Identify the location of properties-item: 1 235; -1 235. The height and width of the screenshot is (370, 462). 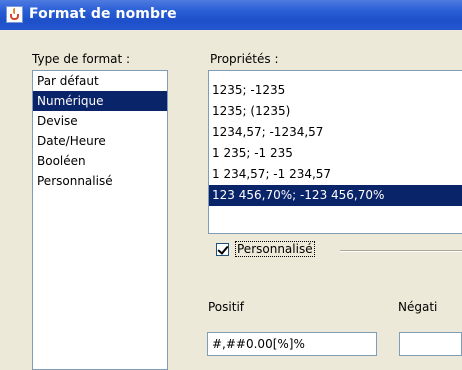
(335, 153).